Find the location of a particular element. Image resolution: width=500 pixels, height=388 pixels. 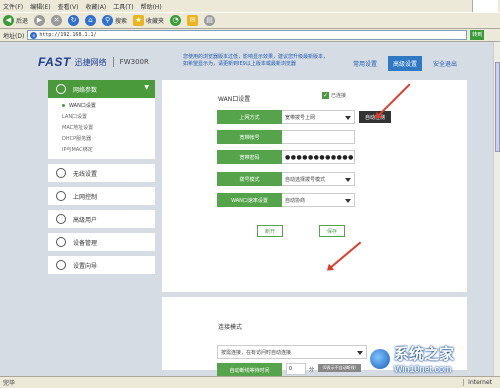

back-arrow-icon: ◀ is located at coordinates (8, 20).